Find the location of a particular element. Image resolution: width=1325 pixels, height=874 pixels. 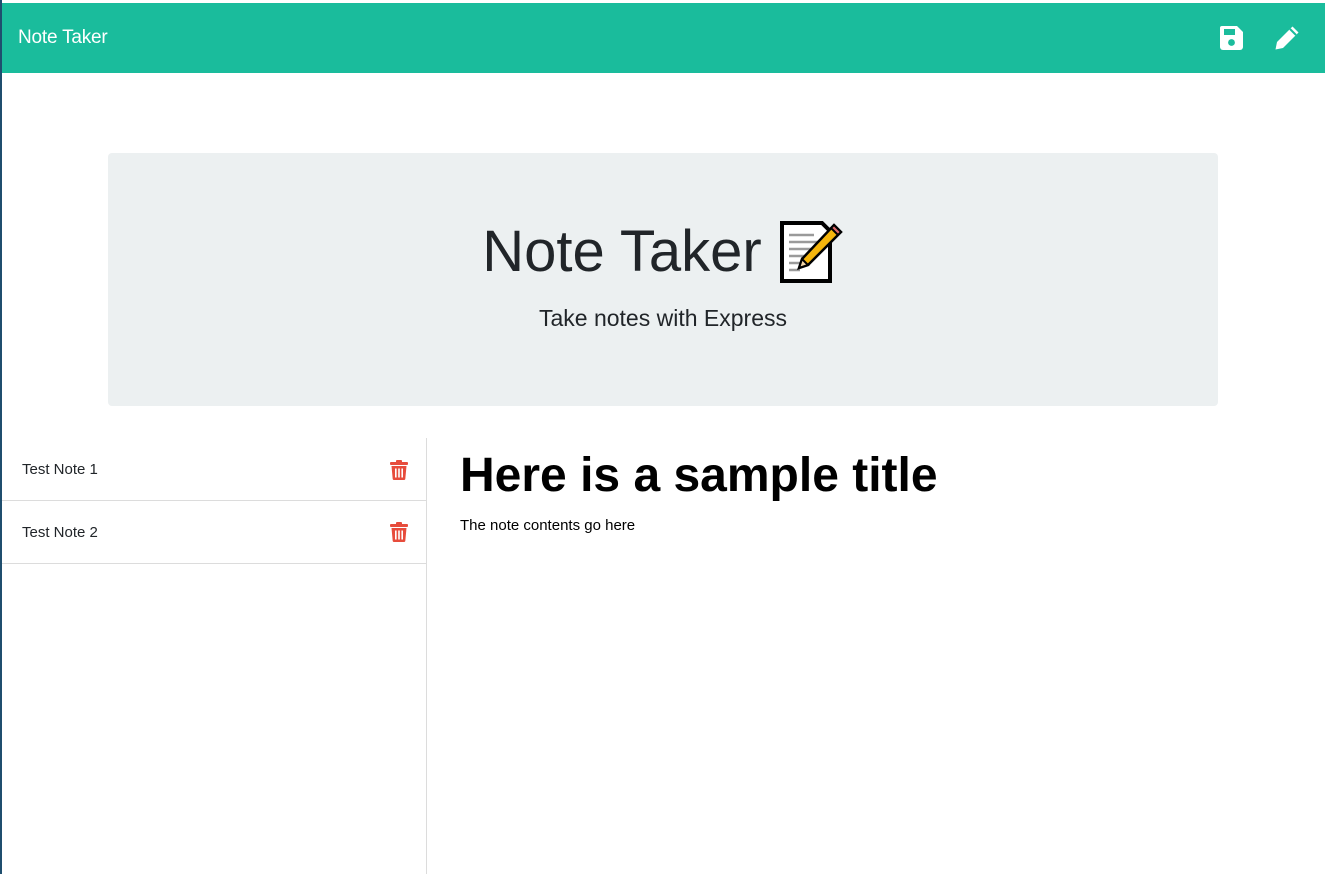

memo-icon is located at coordinates (811, 252).